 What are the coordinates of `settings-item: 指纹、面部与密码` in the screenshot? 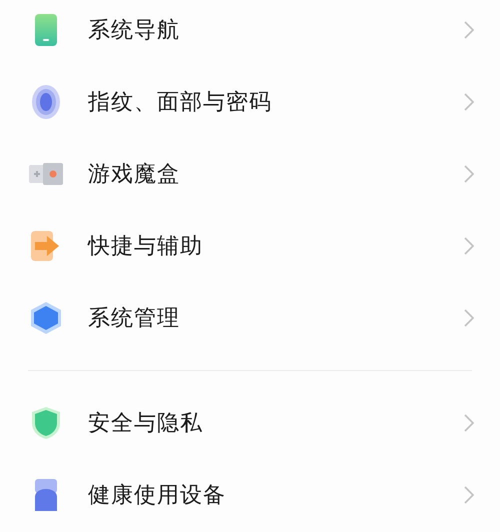 It's located at (250, 102).